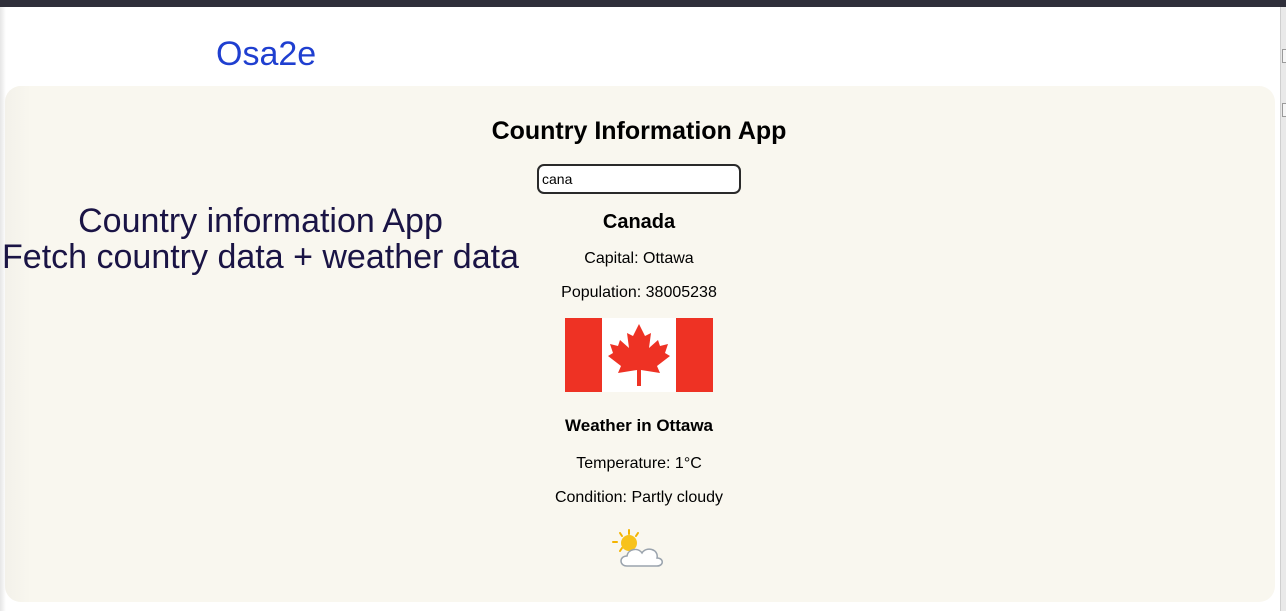 The height and width of the screenshot is (611, 1286). I want to click on browser-top-bar, so click(643, 3).